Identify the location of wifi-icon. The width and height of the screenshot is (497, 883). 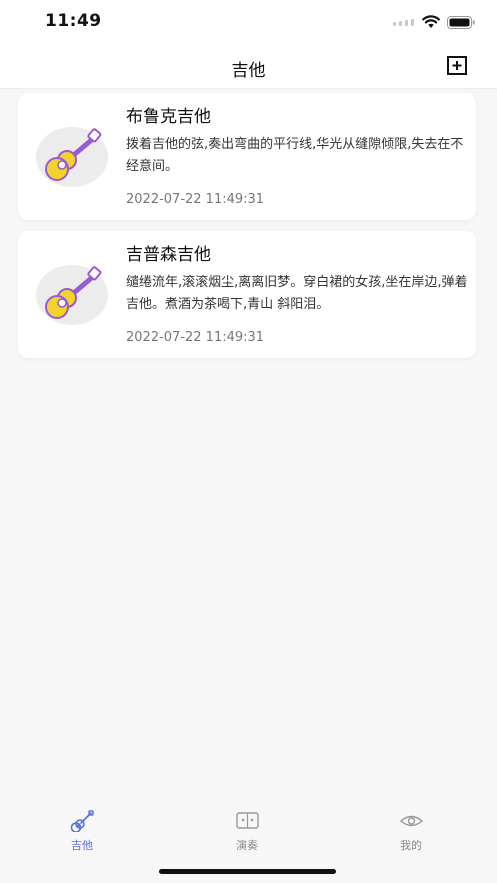
(431, 21).